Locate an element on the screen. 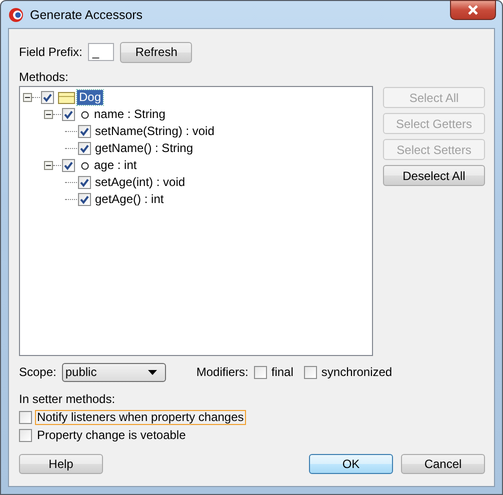  tree-item: setAge(int) : void is located at coordinates (140, 182).